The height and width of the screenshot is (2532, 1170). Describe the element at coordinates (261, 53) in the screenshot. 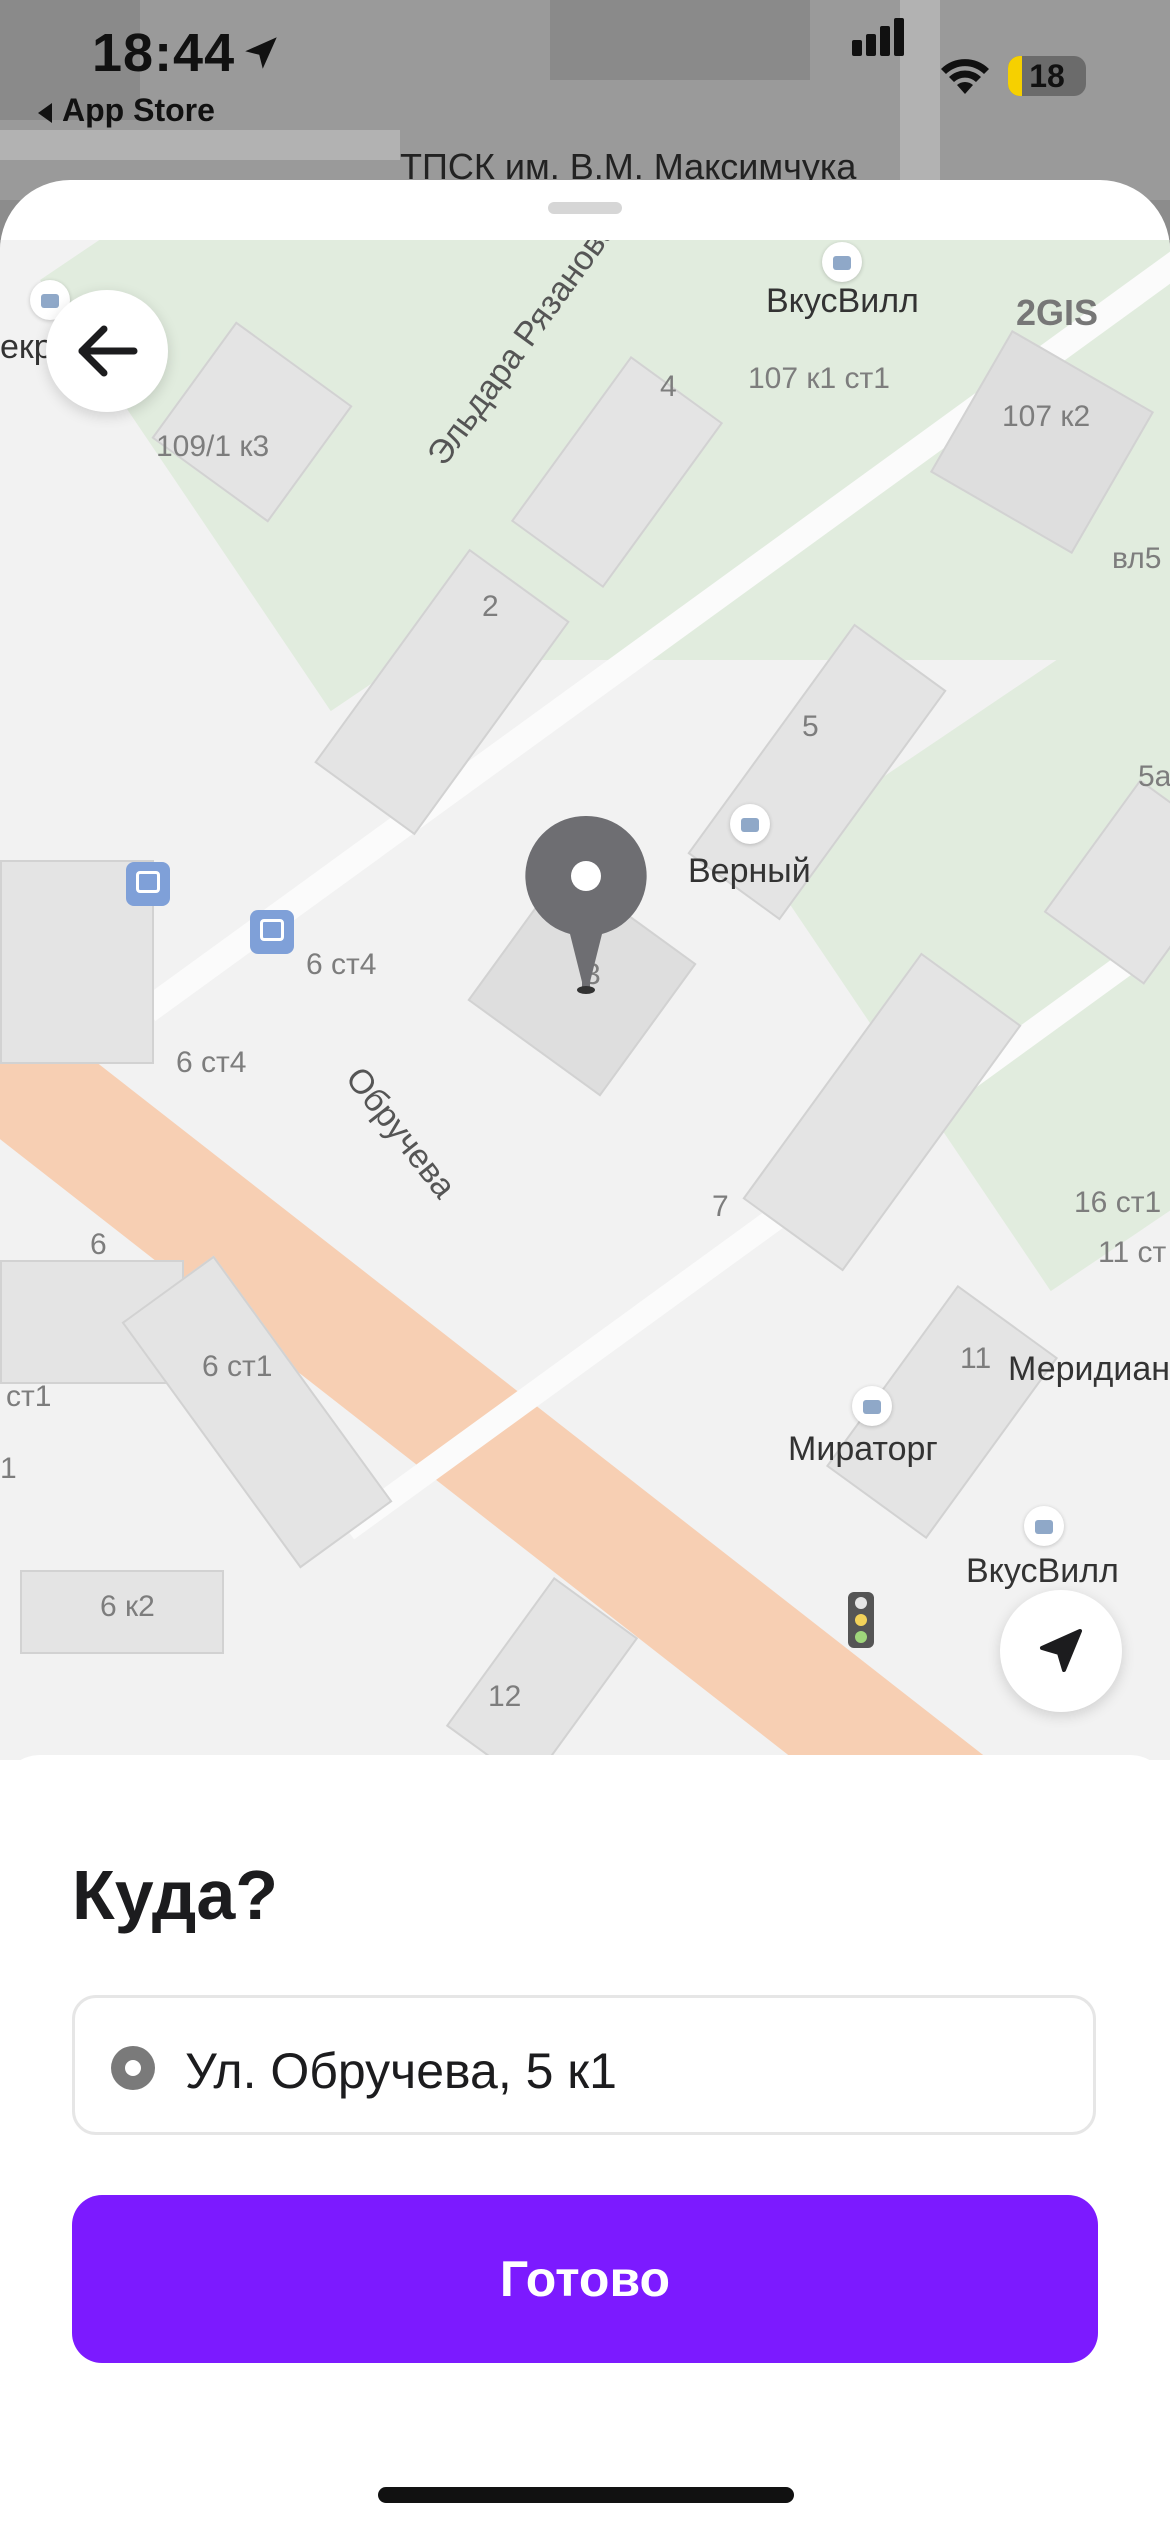

I see `location-services-icon` at that location.